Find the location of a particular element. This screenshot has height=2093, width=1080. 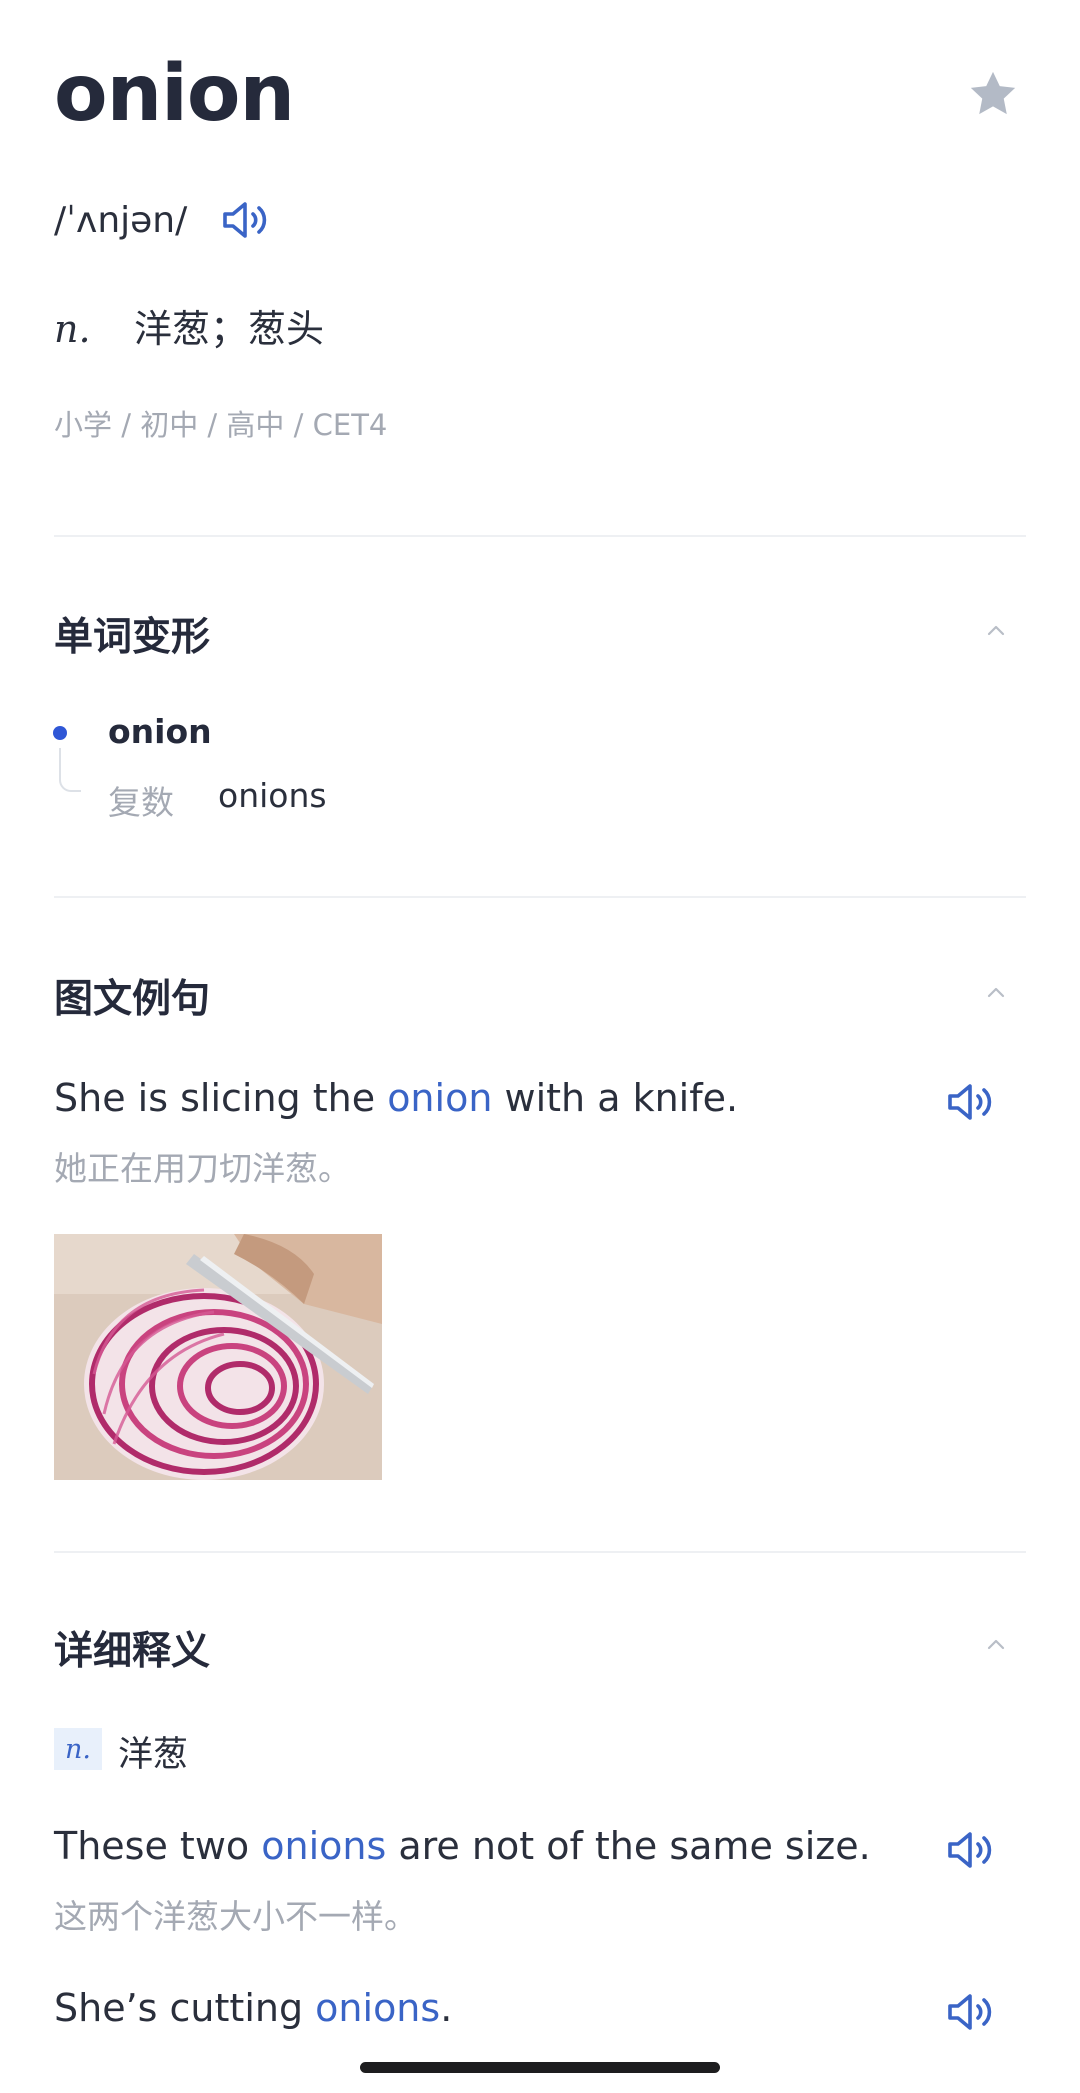

plural-label: 复数 is located at coordinates (141, 802).